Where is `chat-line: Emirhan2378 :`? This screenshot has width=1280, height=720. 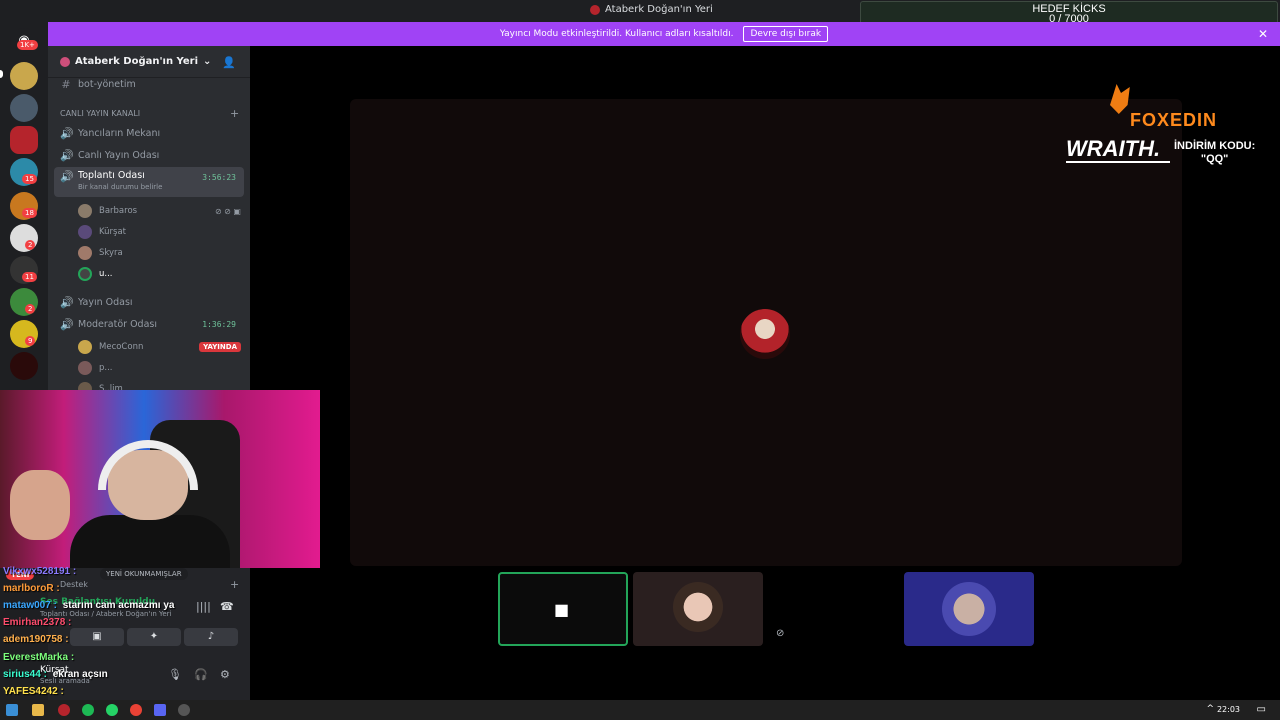
chat-line: Emirhan2378 : is located at coordinates (38, 622).